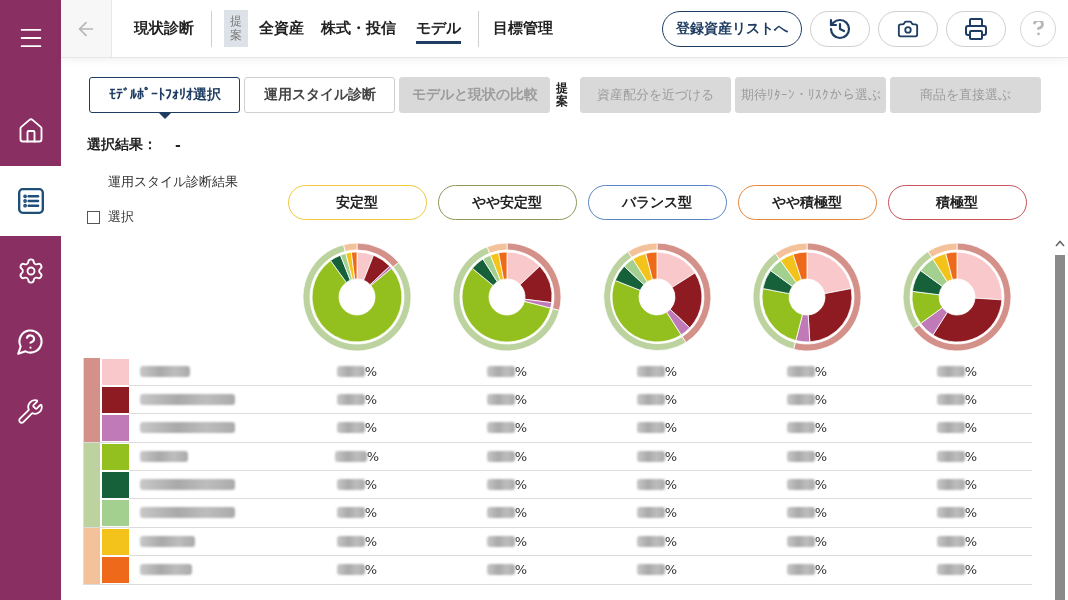  I want to click on style-button: やや積極型, so click(807, 202).